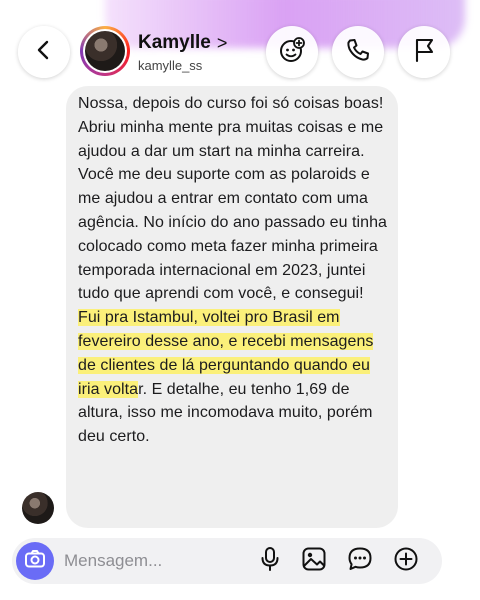 The image size is (480, 600). I want to click on flag-icon, so click(424, 52).